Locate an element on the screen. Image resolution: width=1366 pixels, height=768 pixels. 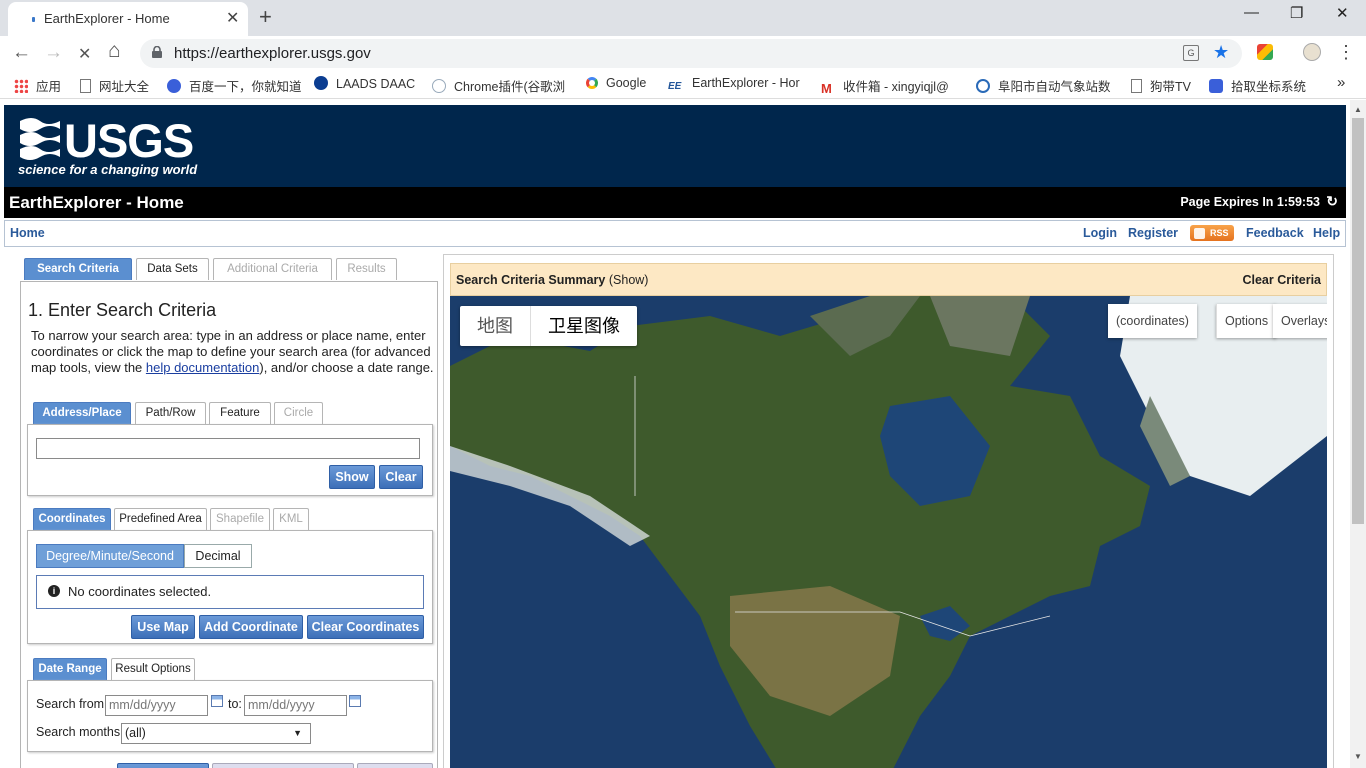
no-coordinates-text: No coordinates selected. is located at coordinates (140, 591).